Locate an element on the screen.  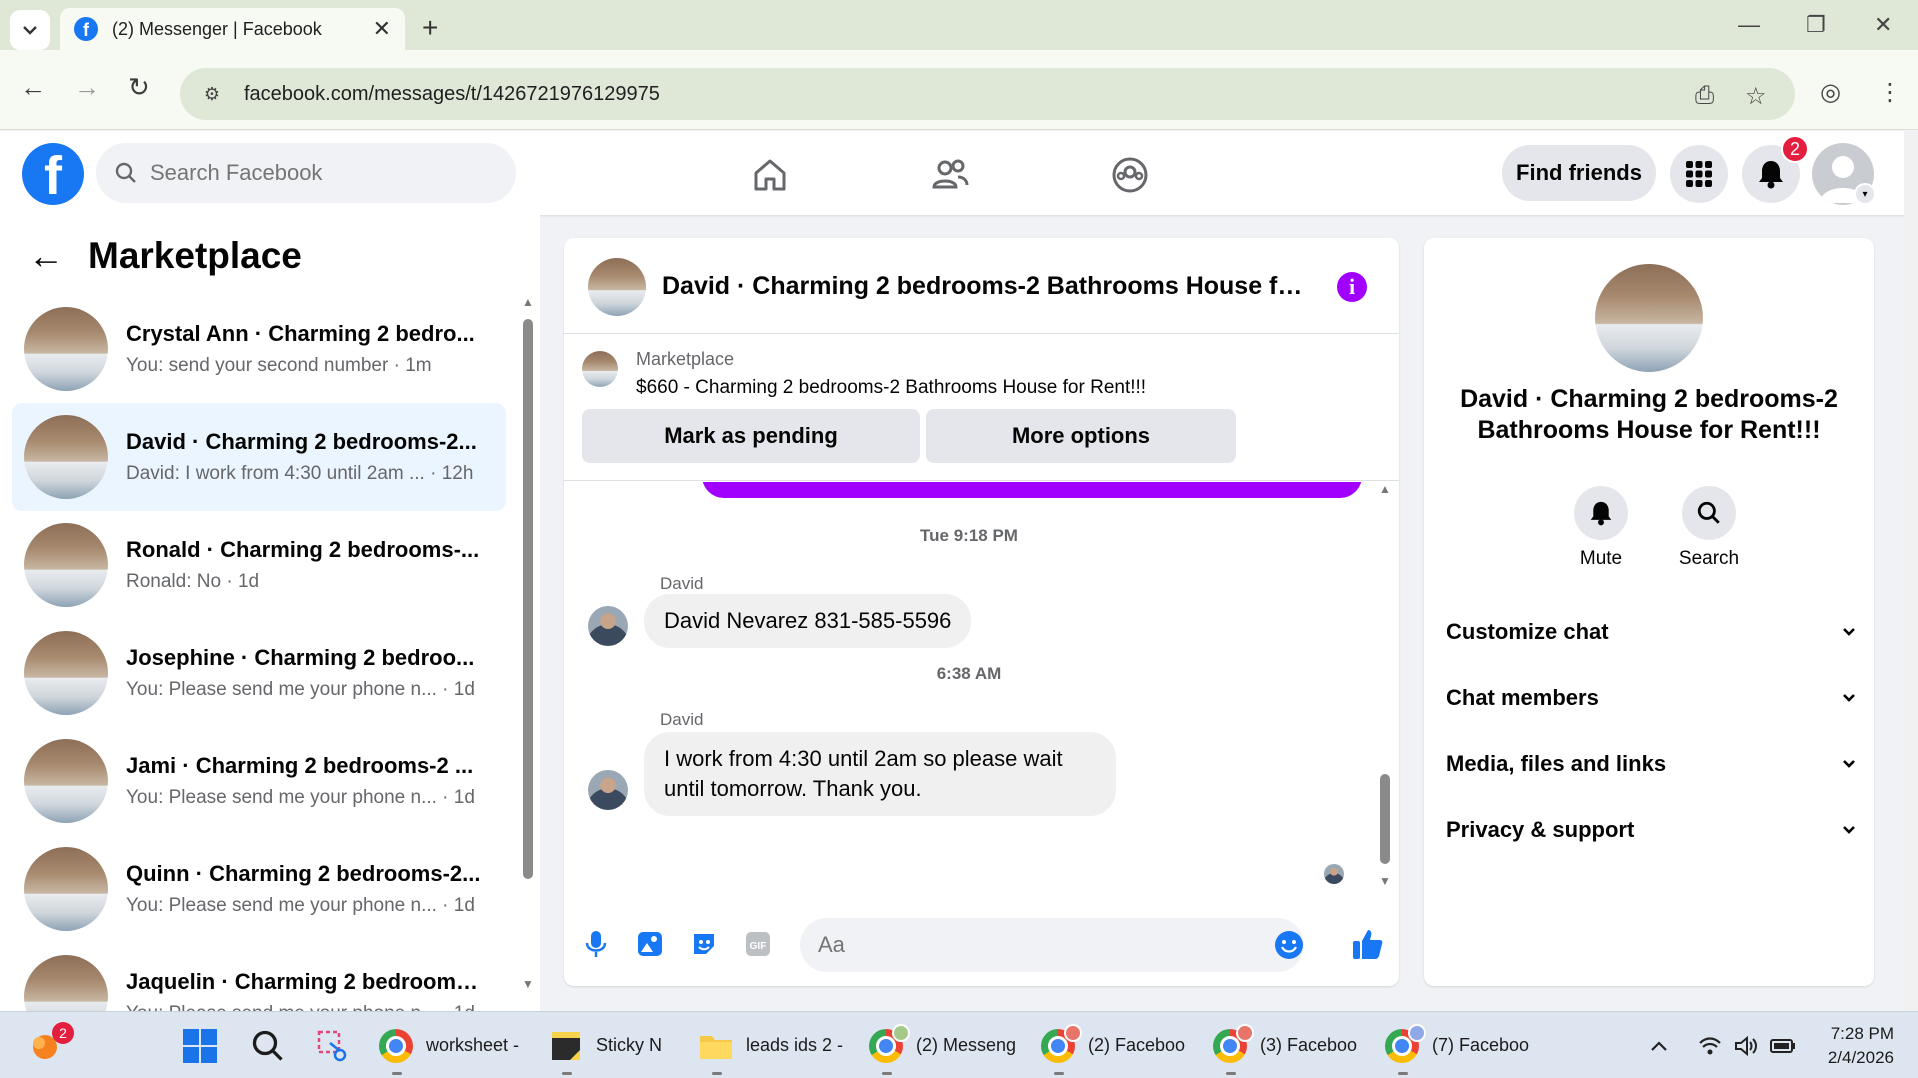
mark-as-pending-button: Mark as pending is located at coordinates (751, 436).